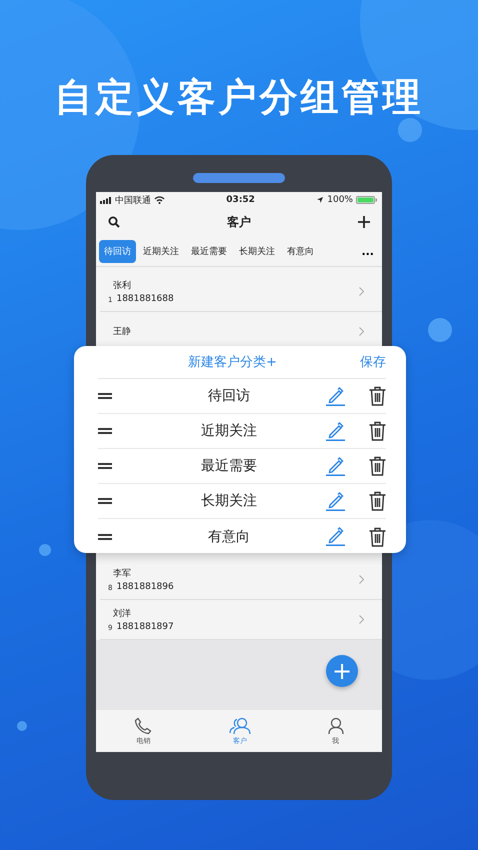 The width and height of the screenshot is (478, 850). I want to click on battery-icon, so click(367, 200).